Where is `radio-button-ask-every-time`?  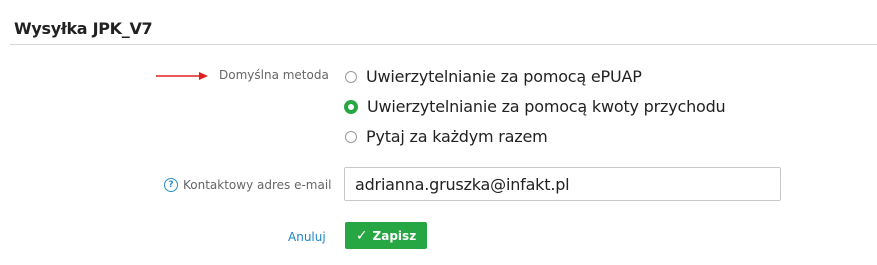 radio-button-ask-every-time is located at coordinates (351, 136).